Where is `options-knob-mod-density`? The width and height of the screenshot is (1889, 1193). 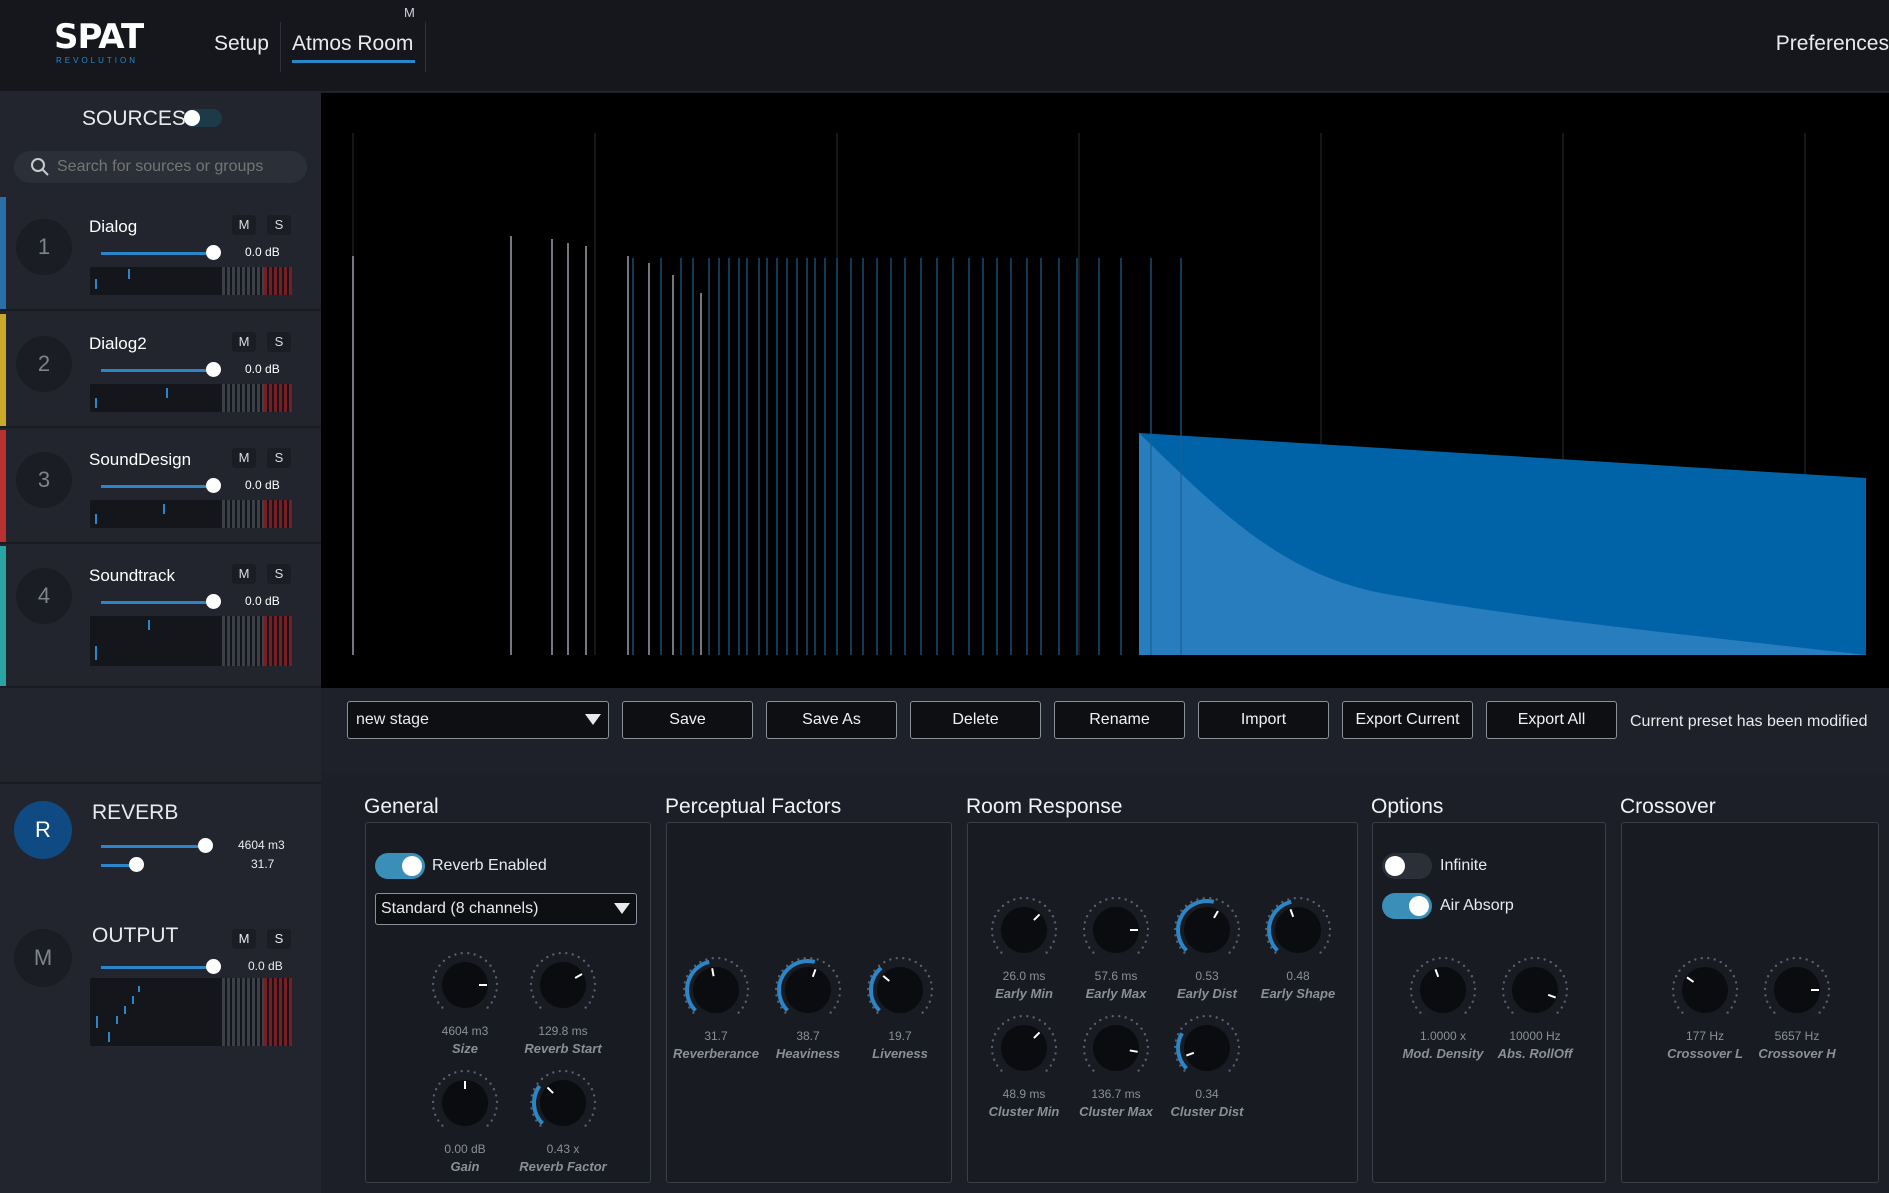
options-knob-mod-density is located at coordinates (1443, 990).